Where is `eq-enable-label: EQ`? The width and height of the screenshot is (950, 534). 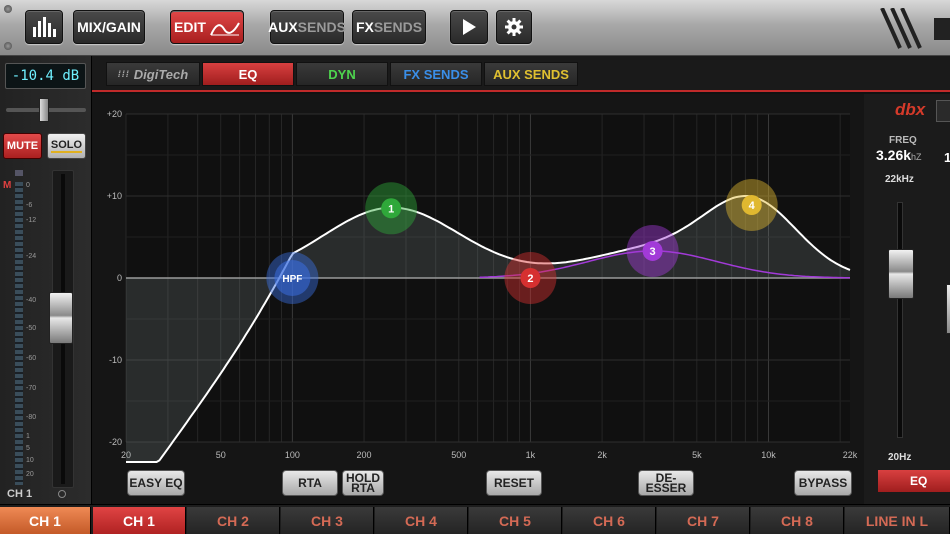
eq-enable-label: EQ is located at coordinates (919, 481).